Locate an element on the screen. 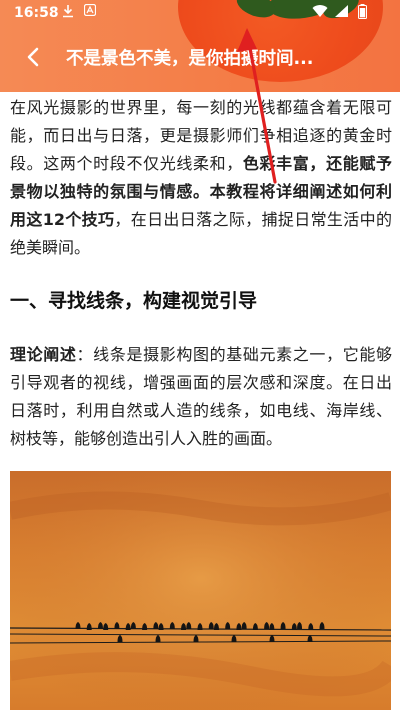 The image size is (400, 710). status-bar: 16:58 is located at coordinates (200, 13).